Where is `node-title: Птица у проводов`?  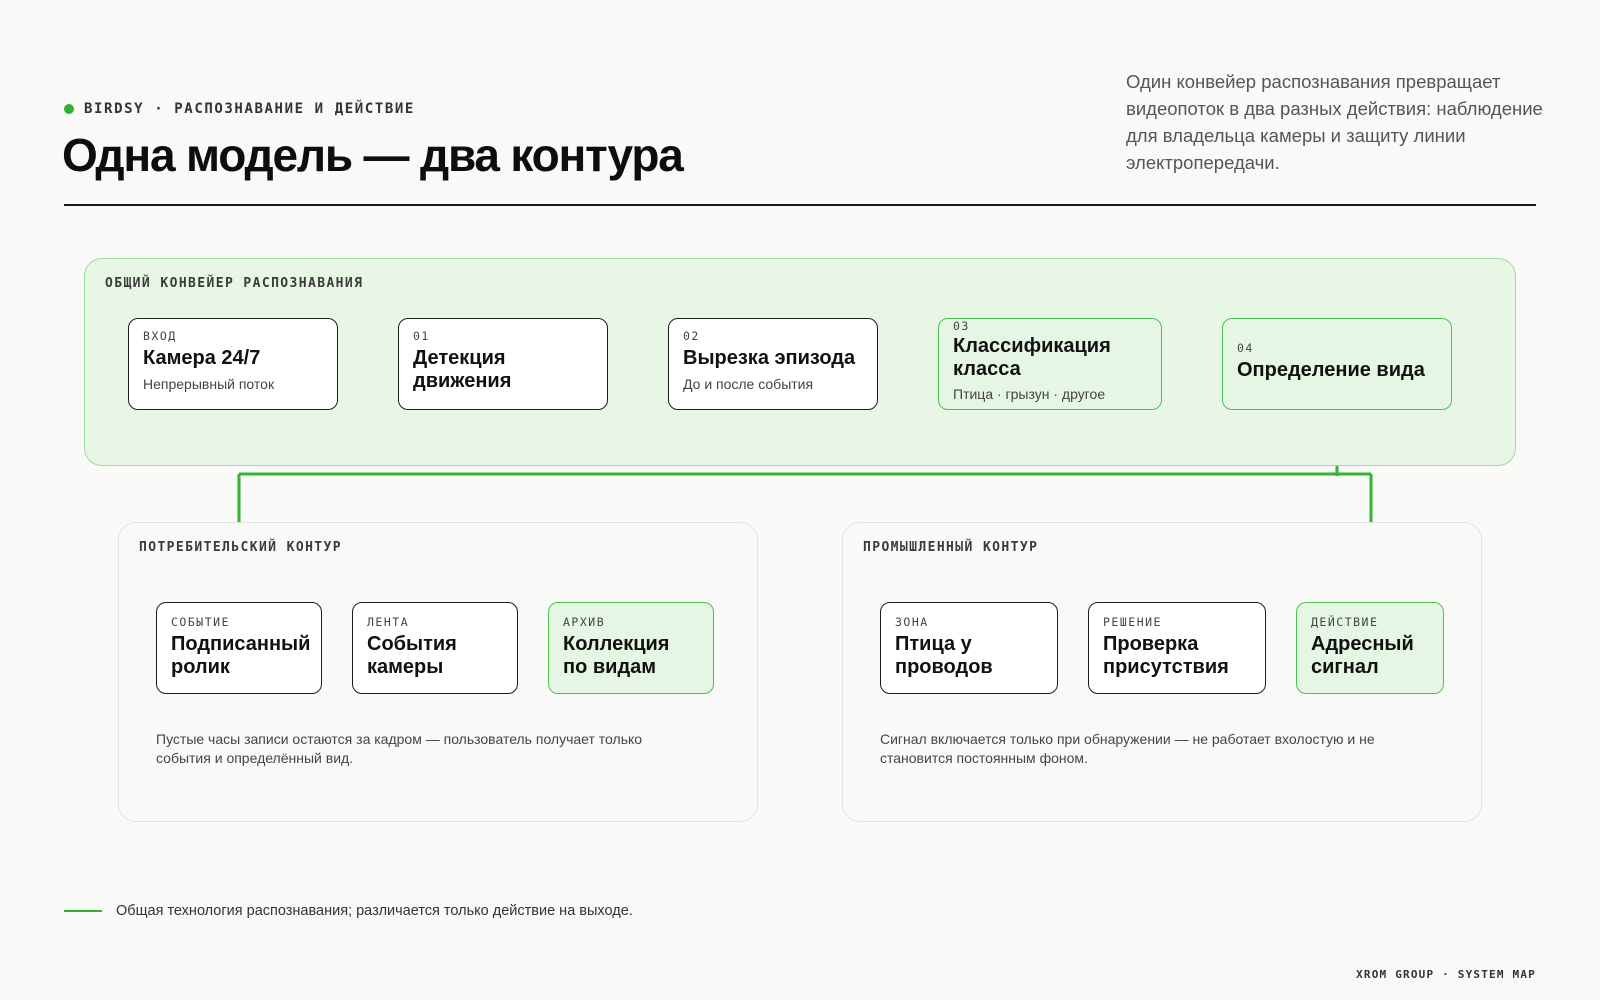 node-title: Птица у проводов is located at coordinates (944, 655).